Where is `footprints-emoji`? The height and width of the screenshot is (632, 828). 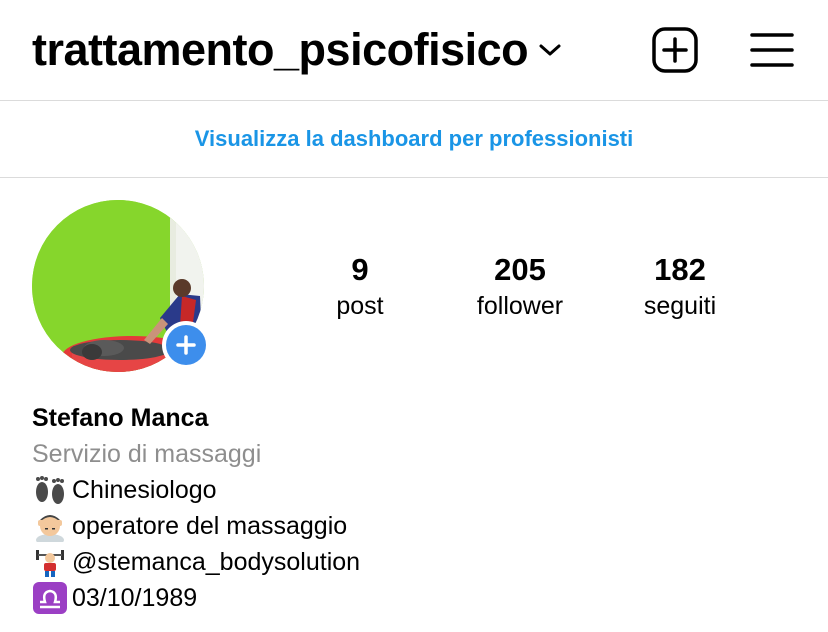
footprints-emoji is located at coordinates (50, 490).